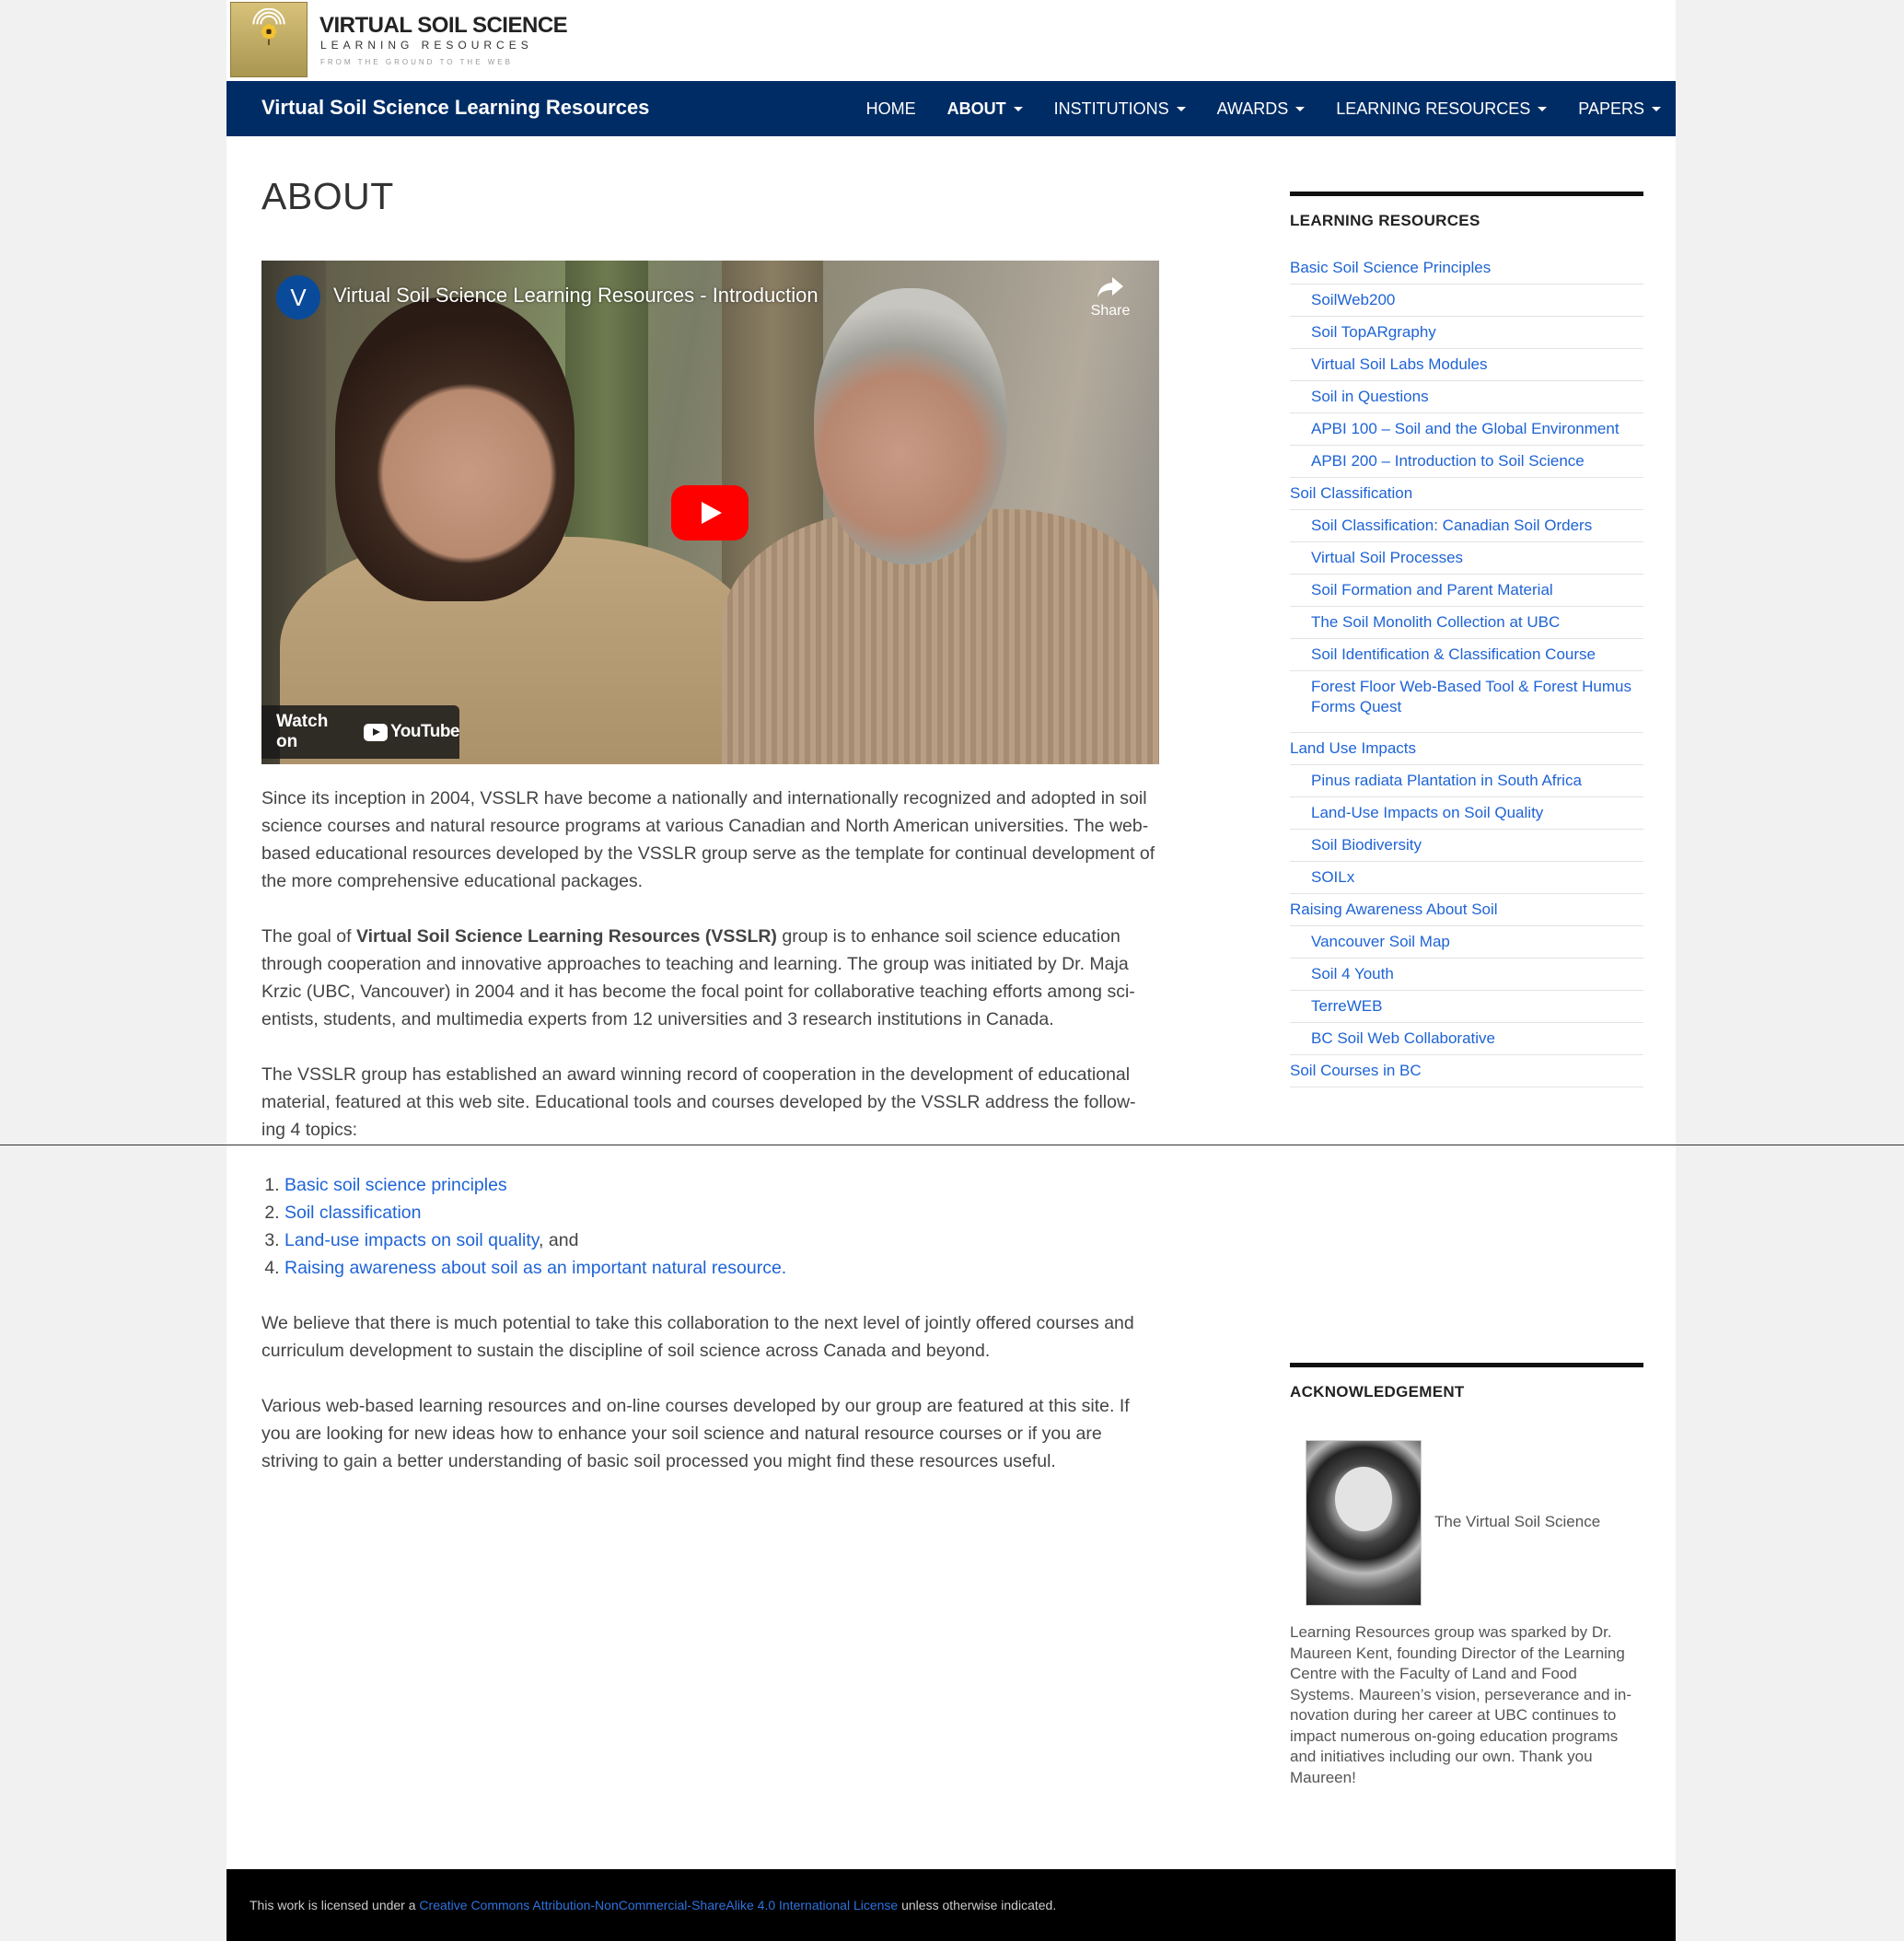 Image resolution: width=1904 pixels, height=1941 pixels. I want to click on topic-link: Land-use impacts on soil quality, so click(411, 1240).